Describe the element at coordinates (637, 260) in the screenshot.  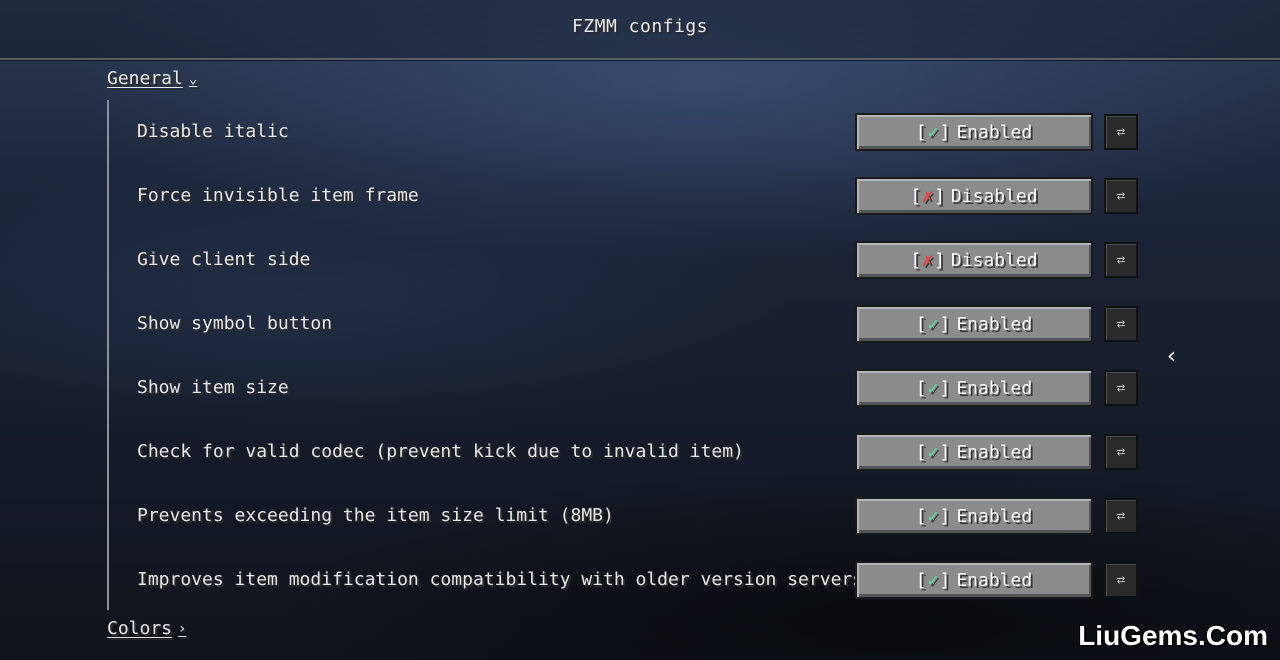
I see `option-row: Give client side [✗] Disabled ⇄` at that location.